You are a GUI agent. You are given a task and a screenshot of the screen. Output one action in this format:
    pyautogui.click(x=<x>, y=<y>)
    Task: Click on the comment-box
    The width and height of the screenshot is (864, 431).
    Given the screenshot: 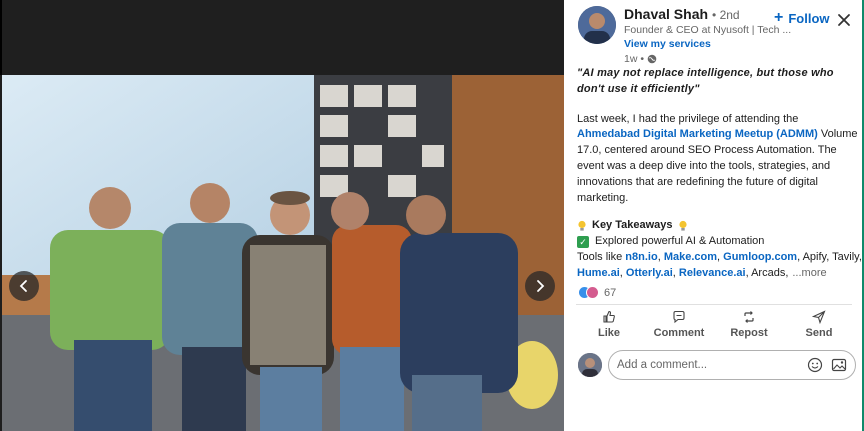 What is the action you would take?
    pyautogui.click(x=732, y=365)
    